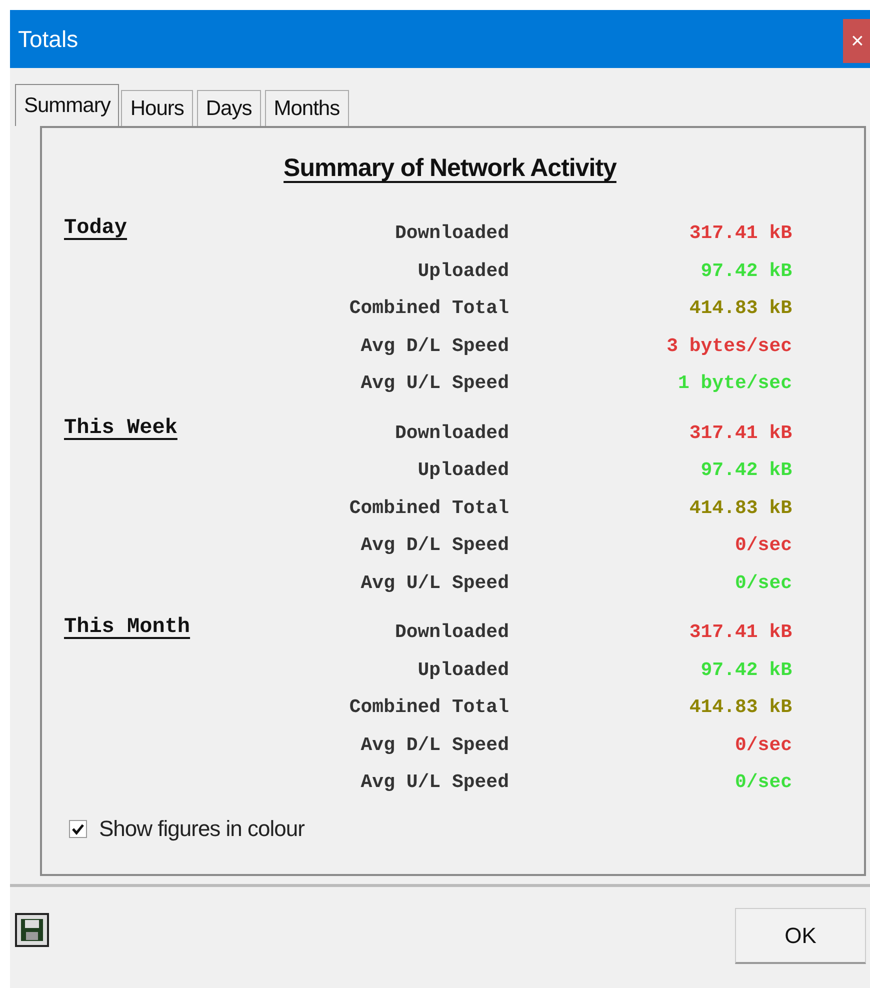 The height and width of the screenshot is (988, 870). What do you see at coordinates (32, 930) in the screenshot?
I see `save-icon` at bounding box center [32, 930].